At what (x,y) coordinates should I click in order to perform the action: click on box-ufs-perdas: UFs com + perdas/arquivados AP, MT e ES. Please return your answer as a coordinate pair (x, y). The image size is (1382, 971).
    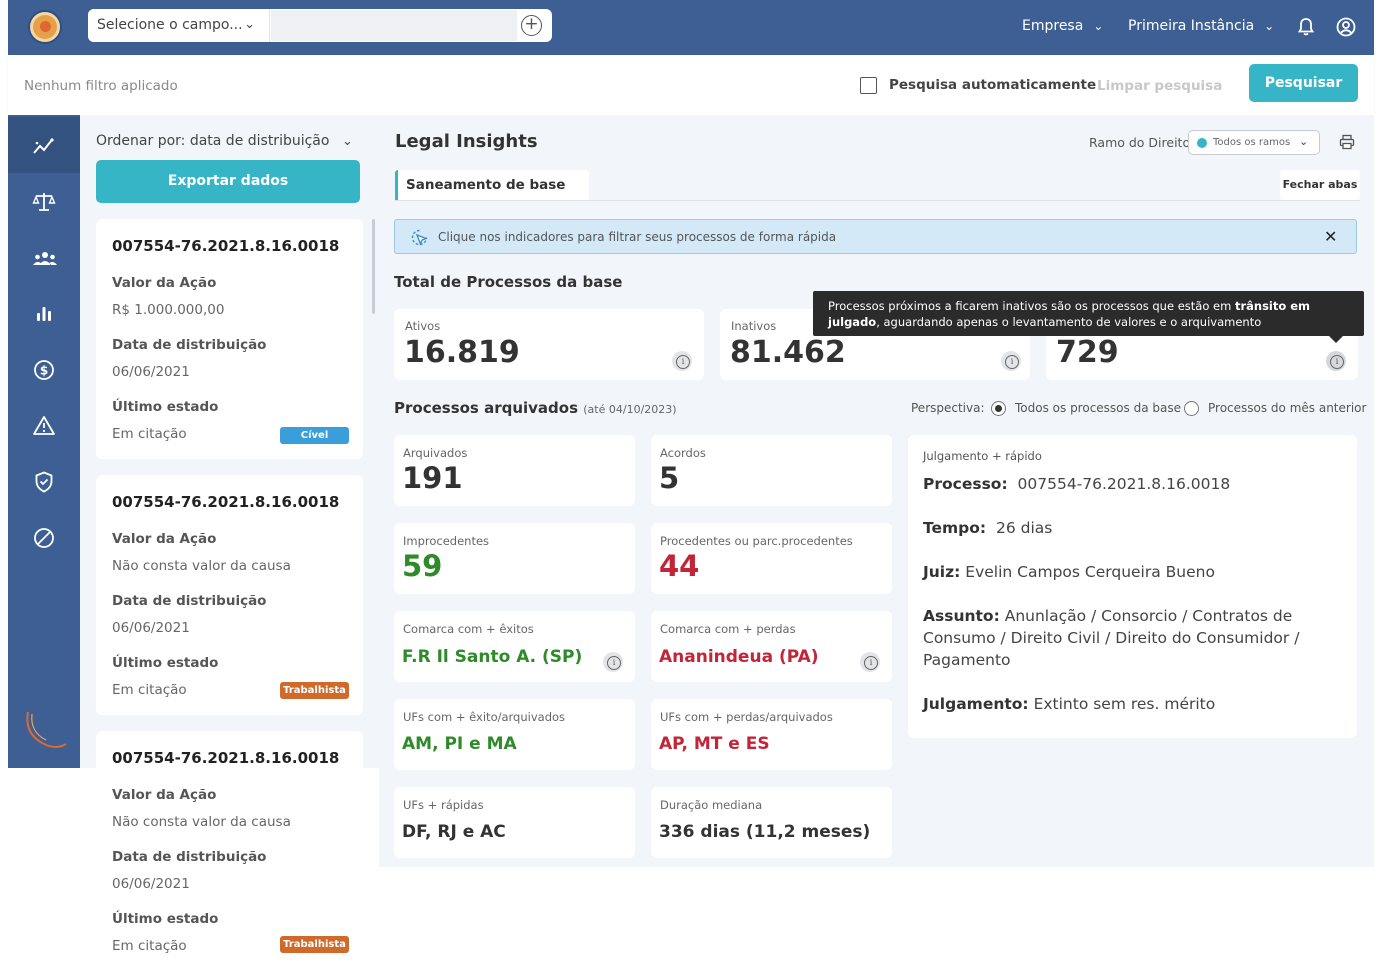
    Looking at the image, I should click on (771, 734).